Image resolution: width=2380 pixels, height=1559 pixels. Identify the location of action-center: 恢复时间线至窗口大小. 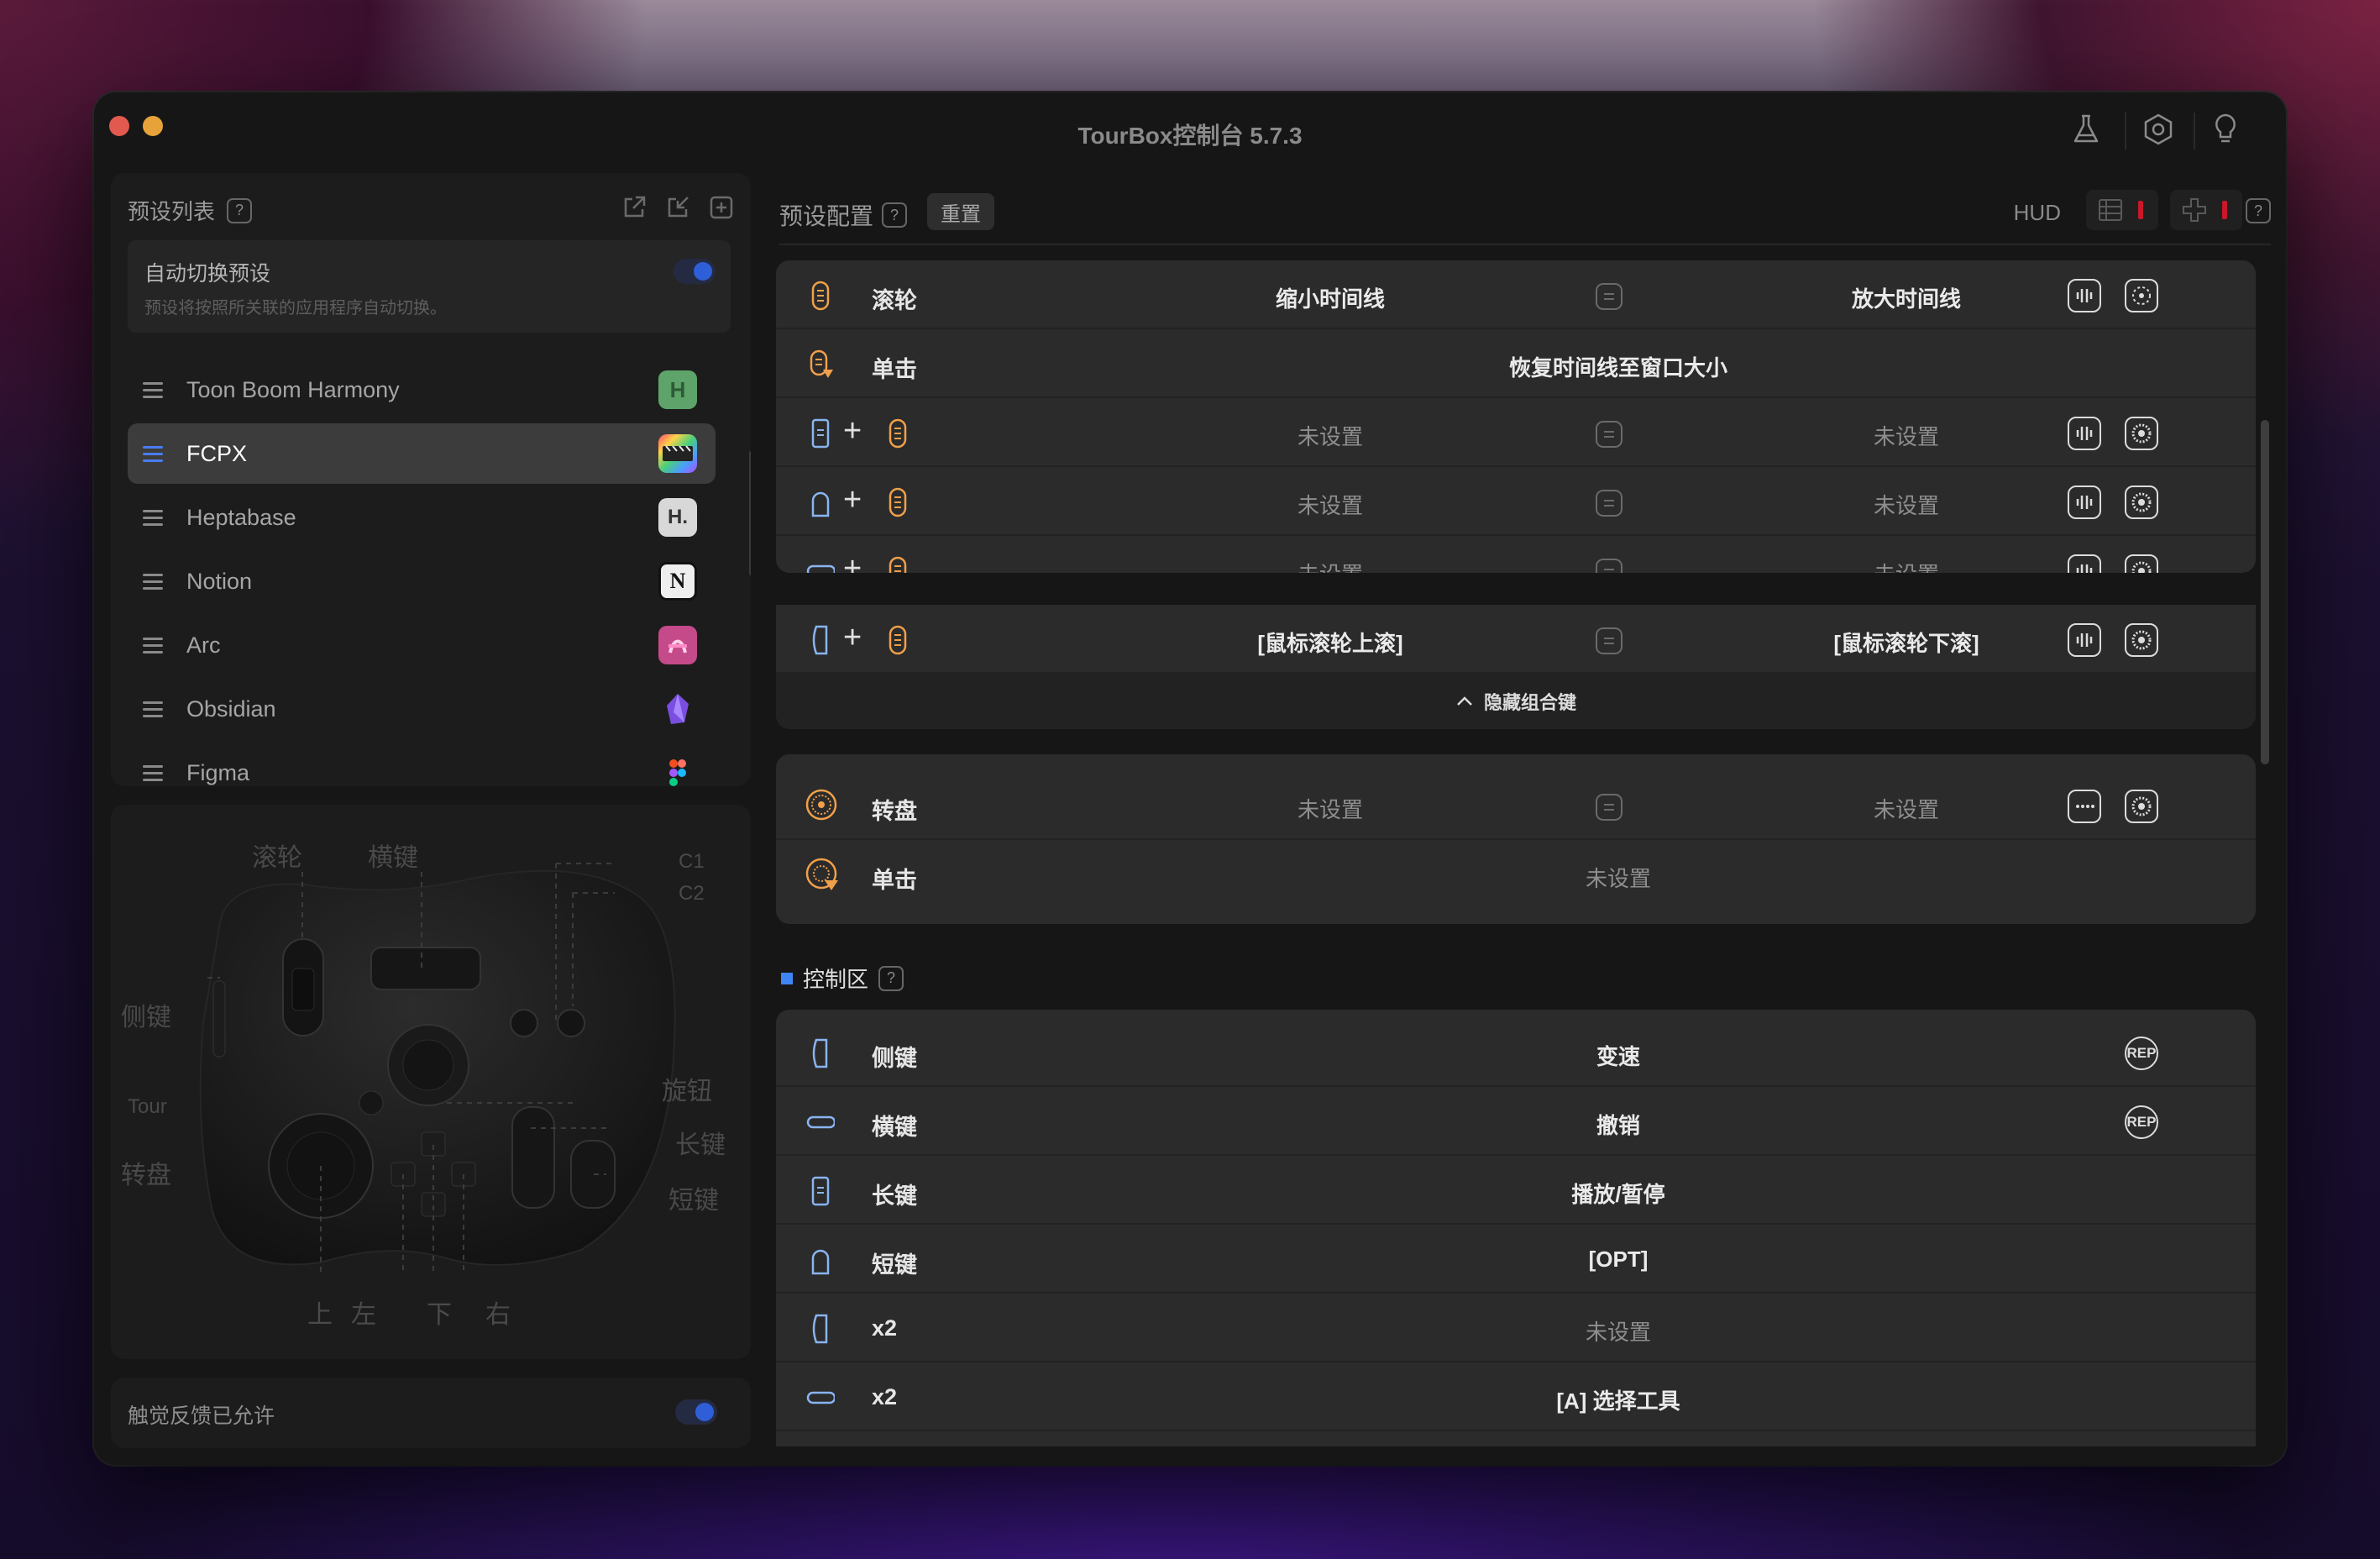
(1618, 366).